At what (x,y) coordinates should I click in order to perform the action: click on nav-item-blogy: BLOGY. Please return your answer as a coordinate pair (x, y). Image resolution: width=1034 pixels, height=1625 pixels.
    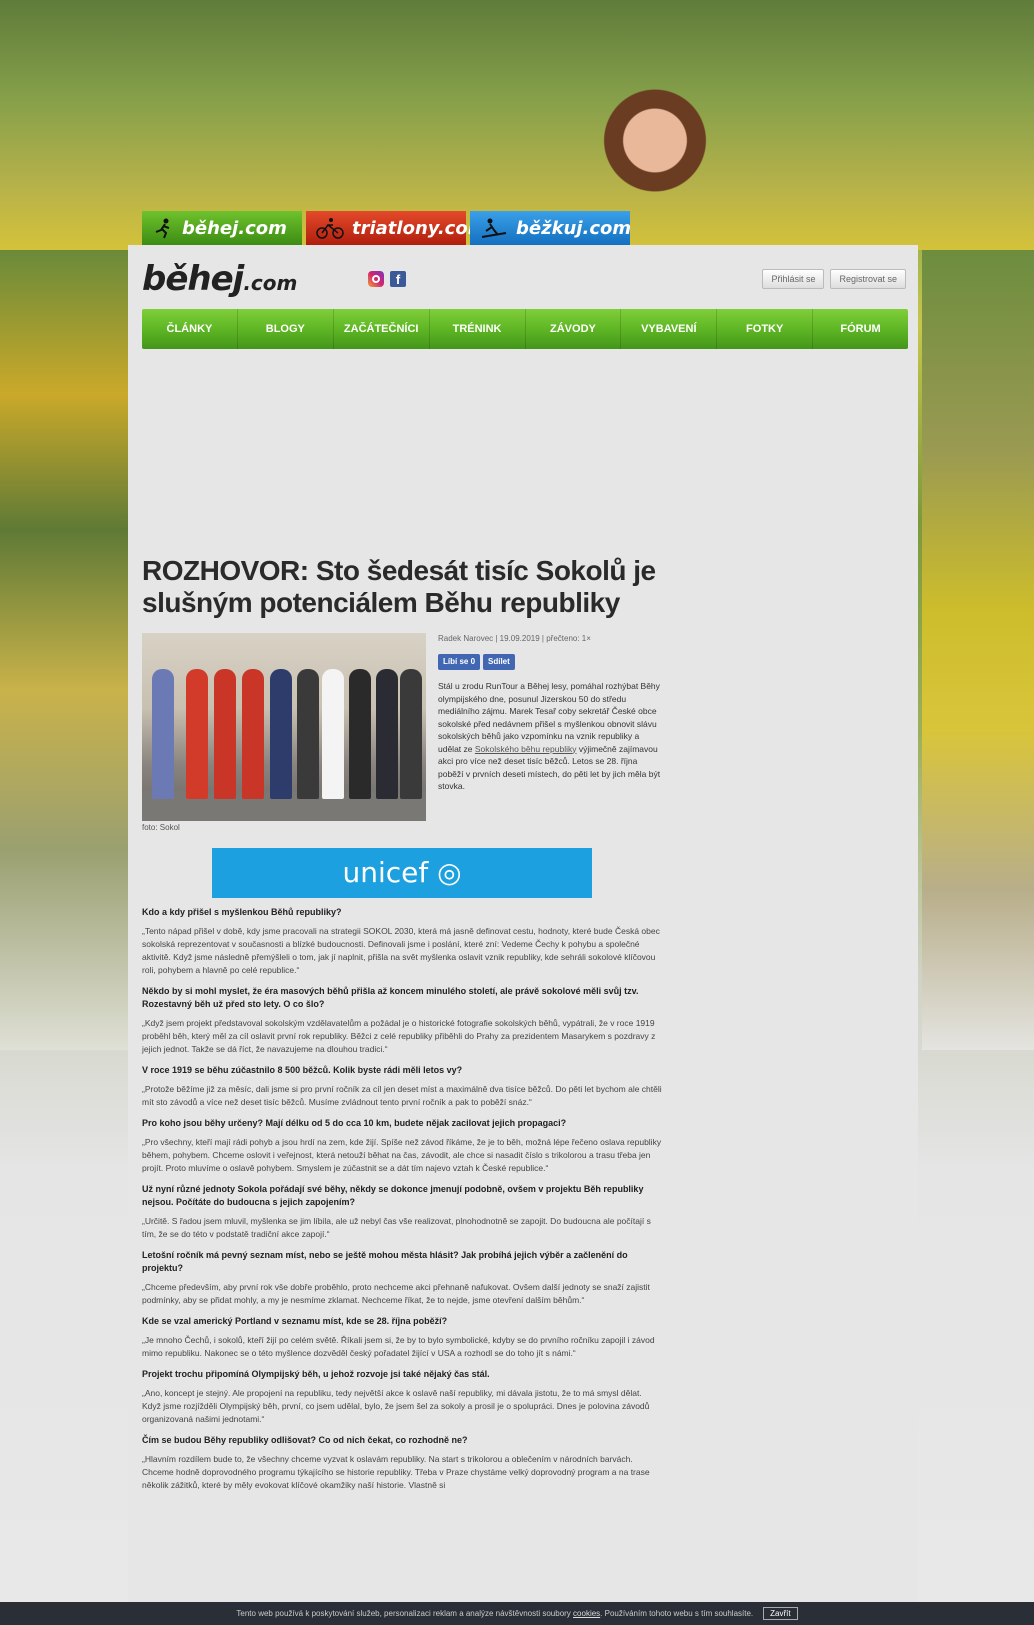
    Looking at the image, I should click on (286, 329).